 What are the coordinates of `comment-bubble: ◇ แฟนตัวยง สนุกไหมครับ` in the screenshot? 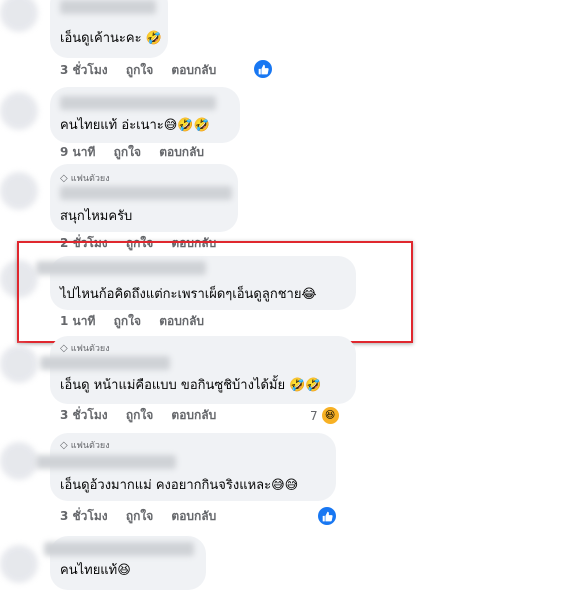 It's located at (144, 198).